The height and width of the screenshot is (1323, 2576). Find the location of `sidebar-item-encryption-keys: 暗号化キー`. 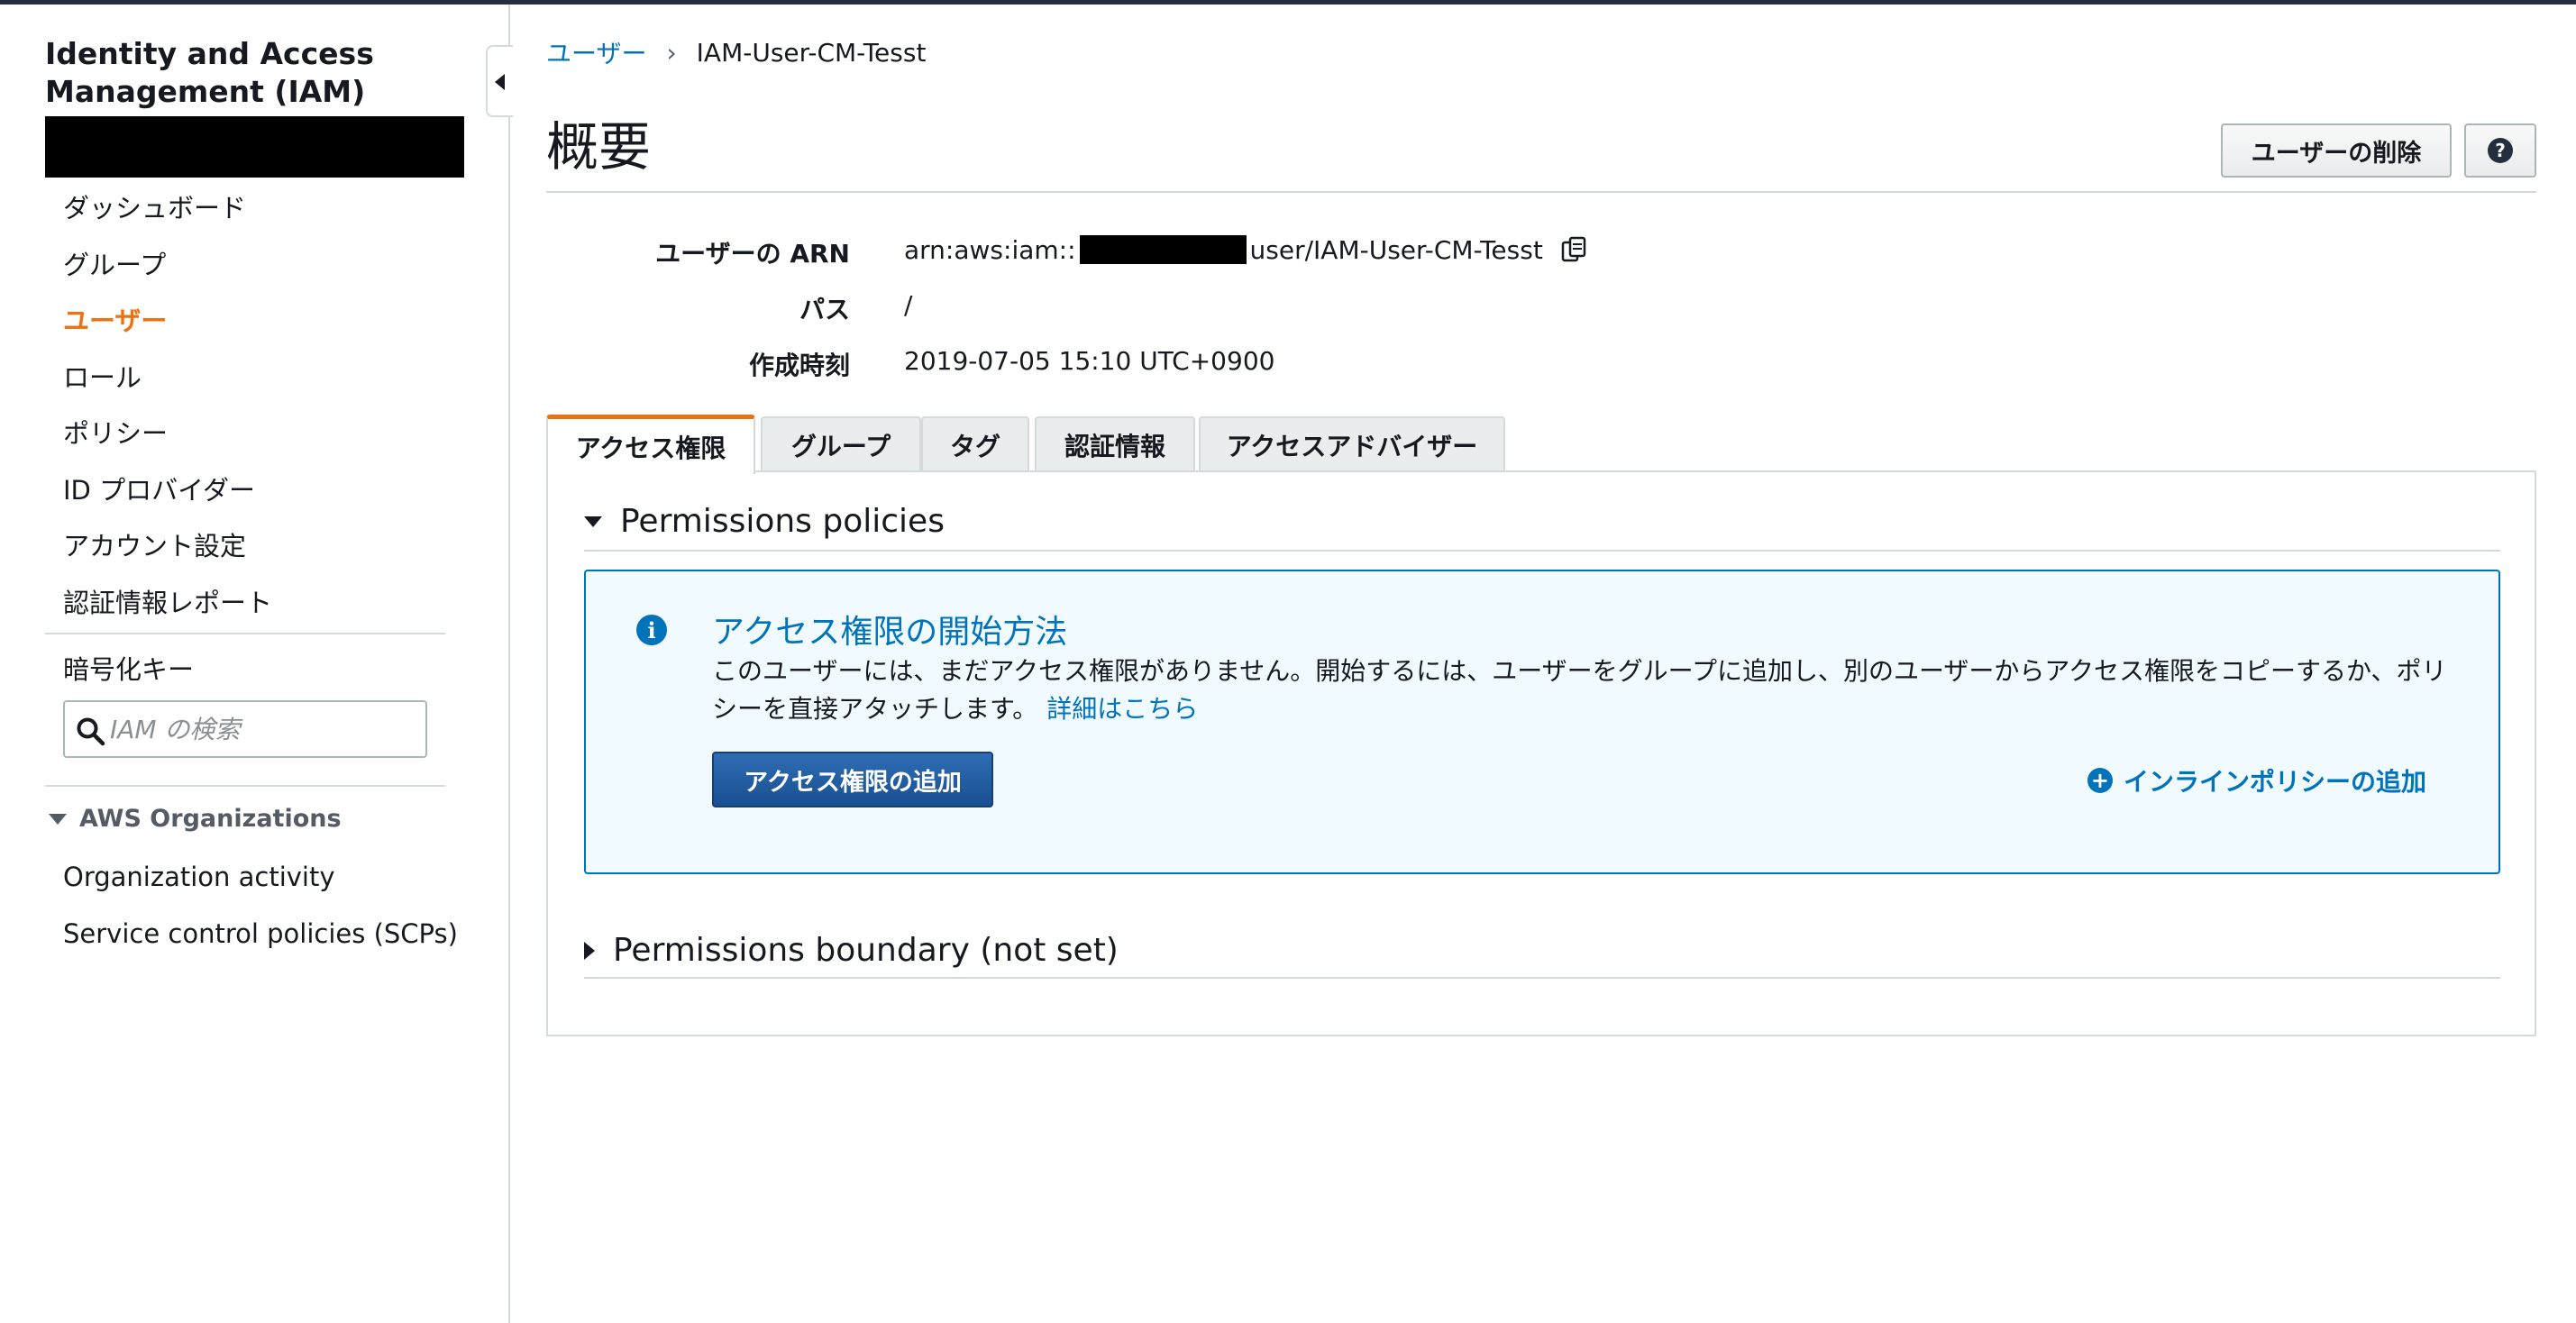

sidebar-item-encryption-keys: 暗号化キー is located at coordinates (128, 668).